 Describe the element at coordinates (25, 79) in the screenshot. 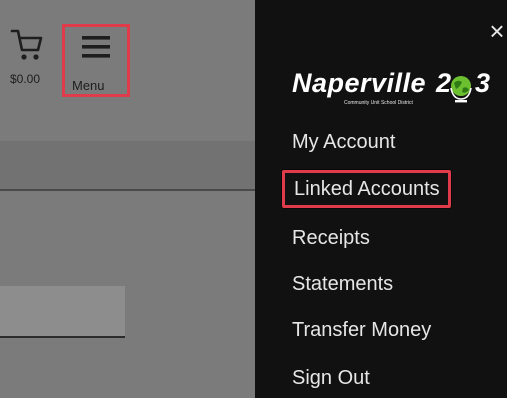

I see `cart-amount: $0.00` at that location.